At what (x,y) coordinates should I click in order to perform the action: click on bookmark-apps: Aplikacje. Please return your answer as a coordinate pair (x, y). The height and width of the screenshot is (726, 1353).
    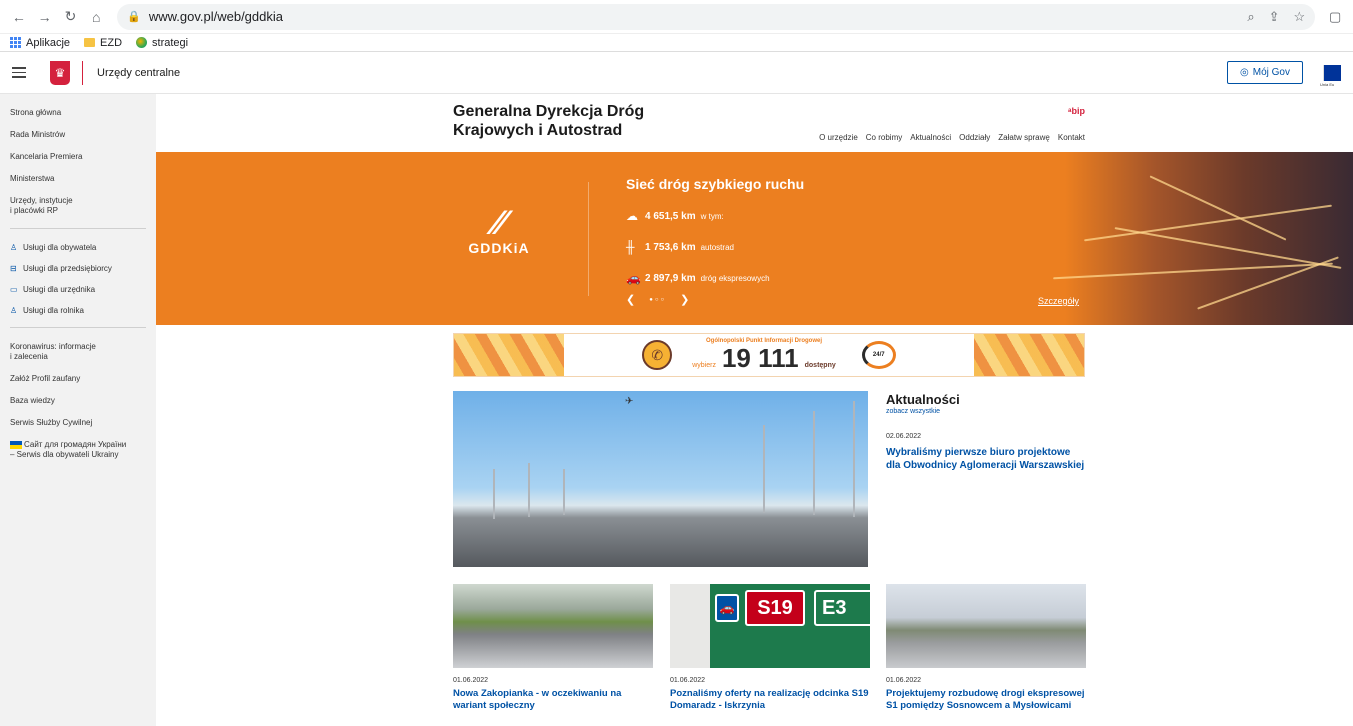
    Looking at the image, I should click on (40, 43).